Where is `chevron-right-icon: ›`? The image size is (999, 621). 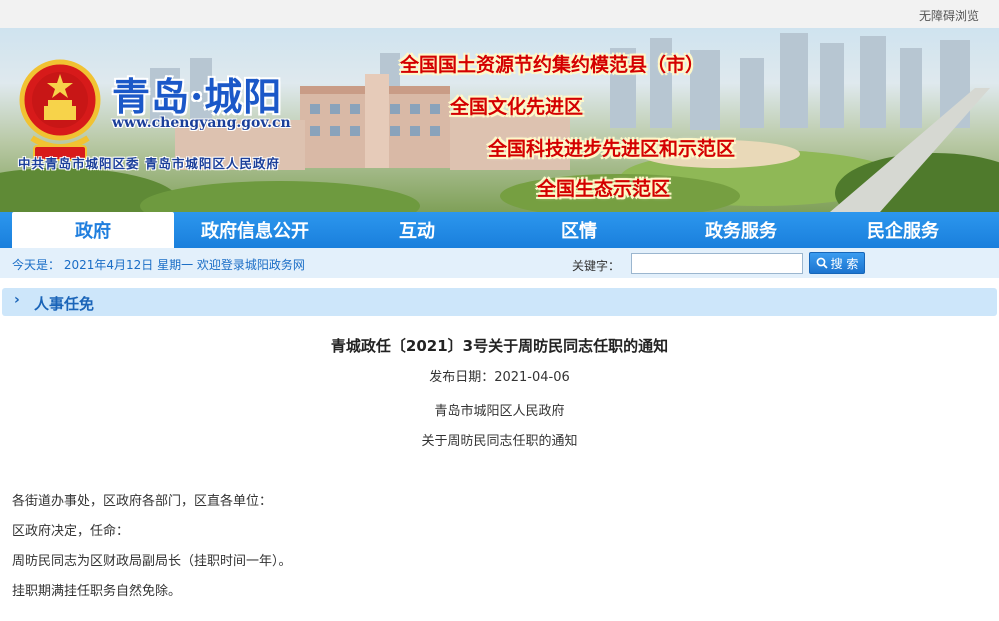
chevron-right-icon: › is located at coordinates (17, 300).